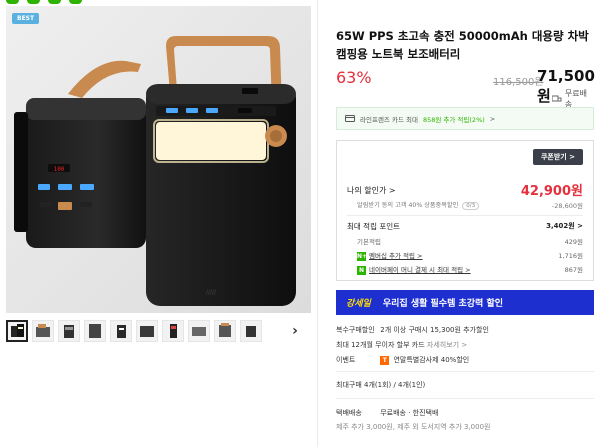 This screenshot has width=600, height=447. I want to click on multi-purchase-value: 2개 이상 구매시 15,300원 추가할인, so click(434, 330).